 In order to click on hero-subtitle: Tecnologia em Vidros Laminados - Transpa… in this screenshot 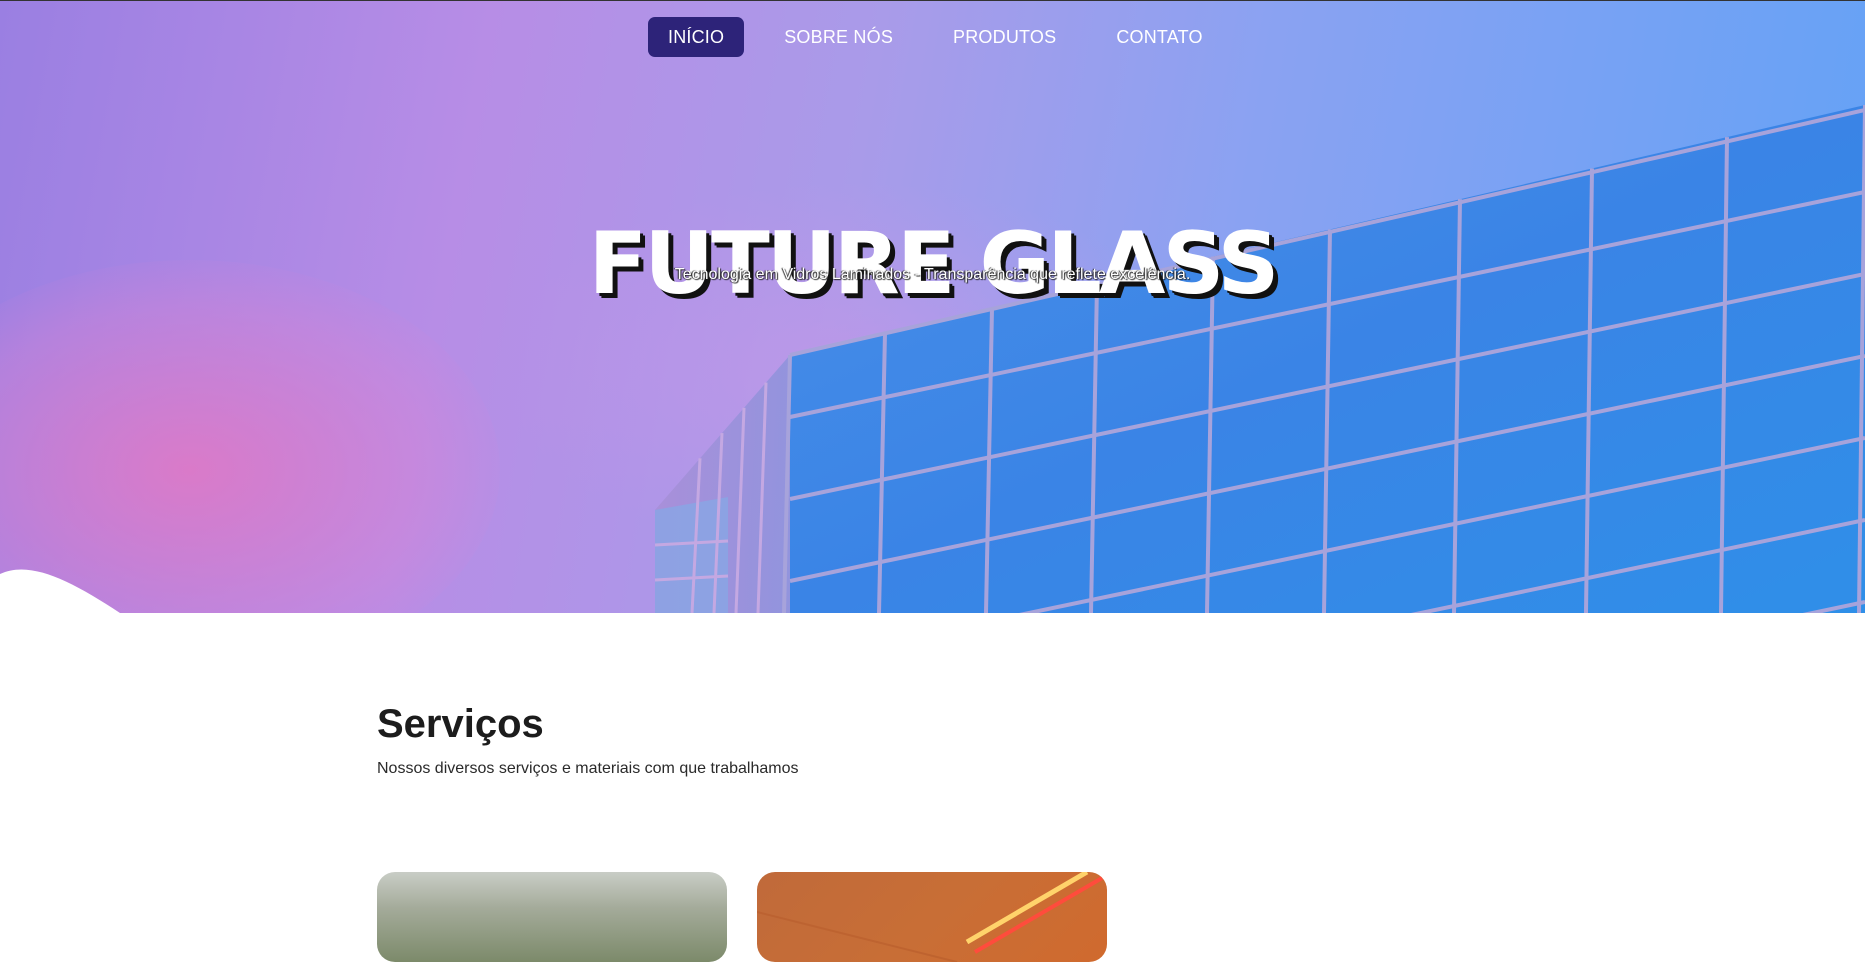, I will do `click(932, 274)`.